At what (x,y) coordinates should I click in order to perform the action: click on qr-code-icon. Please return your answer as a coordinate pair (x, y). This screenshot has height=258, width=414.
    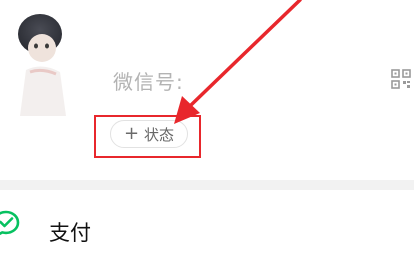
    Looking at the image, I should click on (401, 79).